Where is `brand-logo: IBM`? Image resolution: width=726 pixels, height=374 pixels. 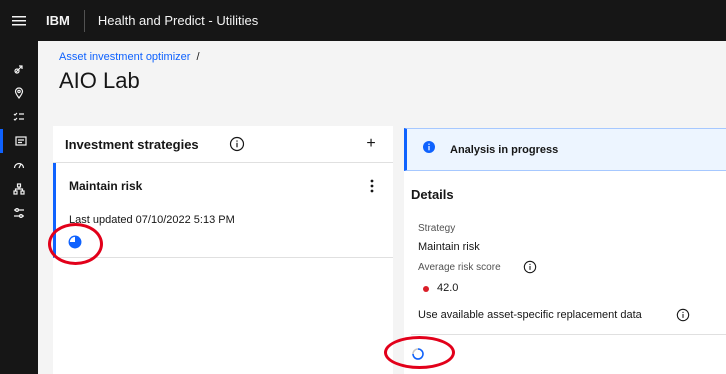
brand-logo: IBM is located at coordinates (61, 20).